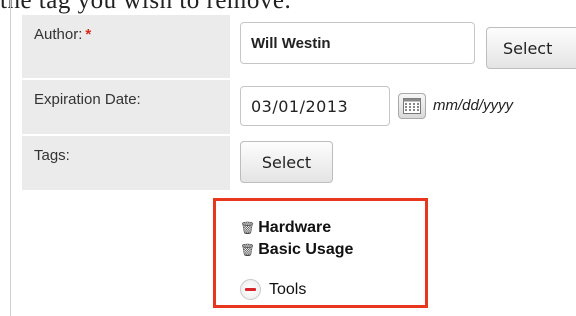  What do you see at coordinates (315, 106) in the screenshot?
I see `expiration-date-input: 03/01/2013` at bounding box center [315, 106].